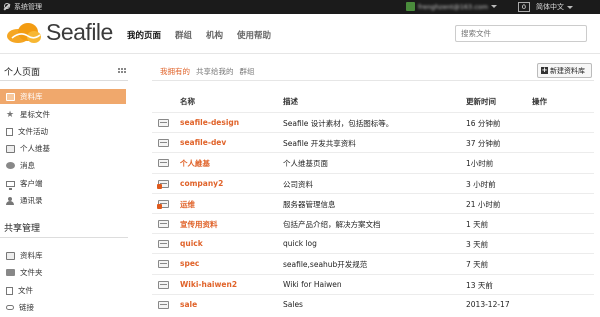  Describe the element at coordinates (254, 35) in the screenshot. I see `nav-help: 使用帮助` at that location.